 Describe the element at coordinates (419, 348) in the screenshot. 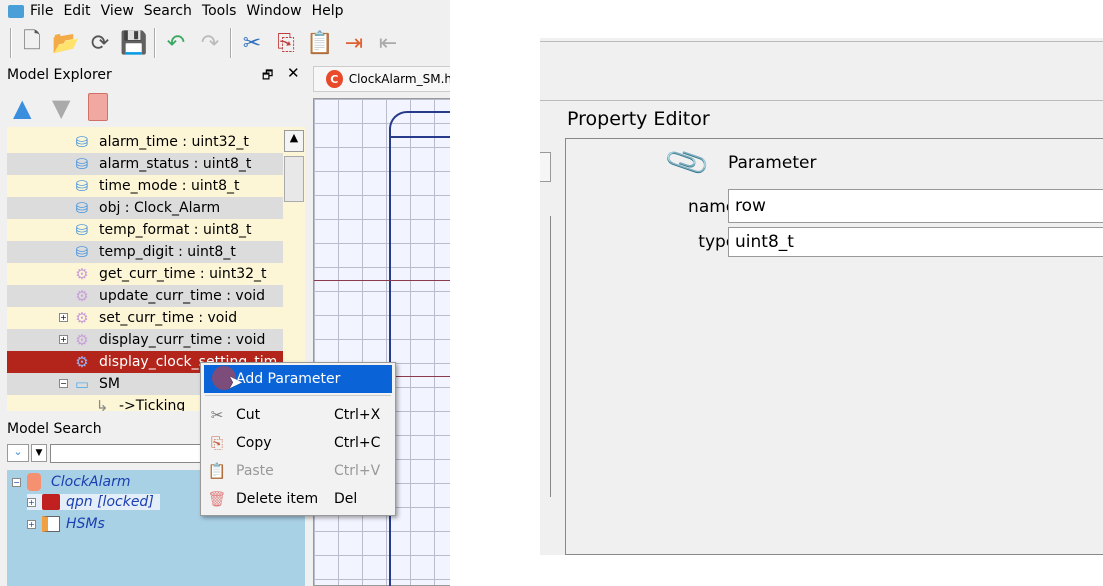

I see `state-box` at that location.